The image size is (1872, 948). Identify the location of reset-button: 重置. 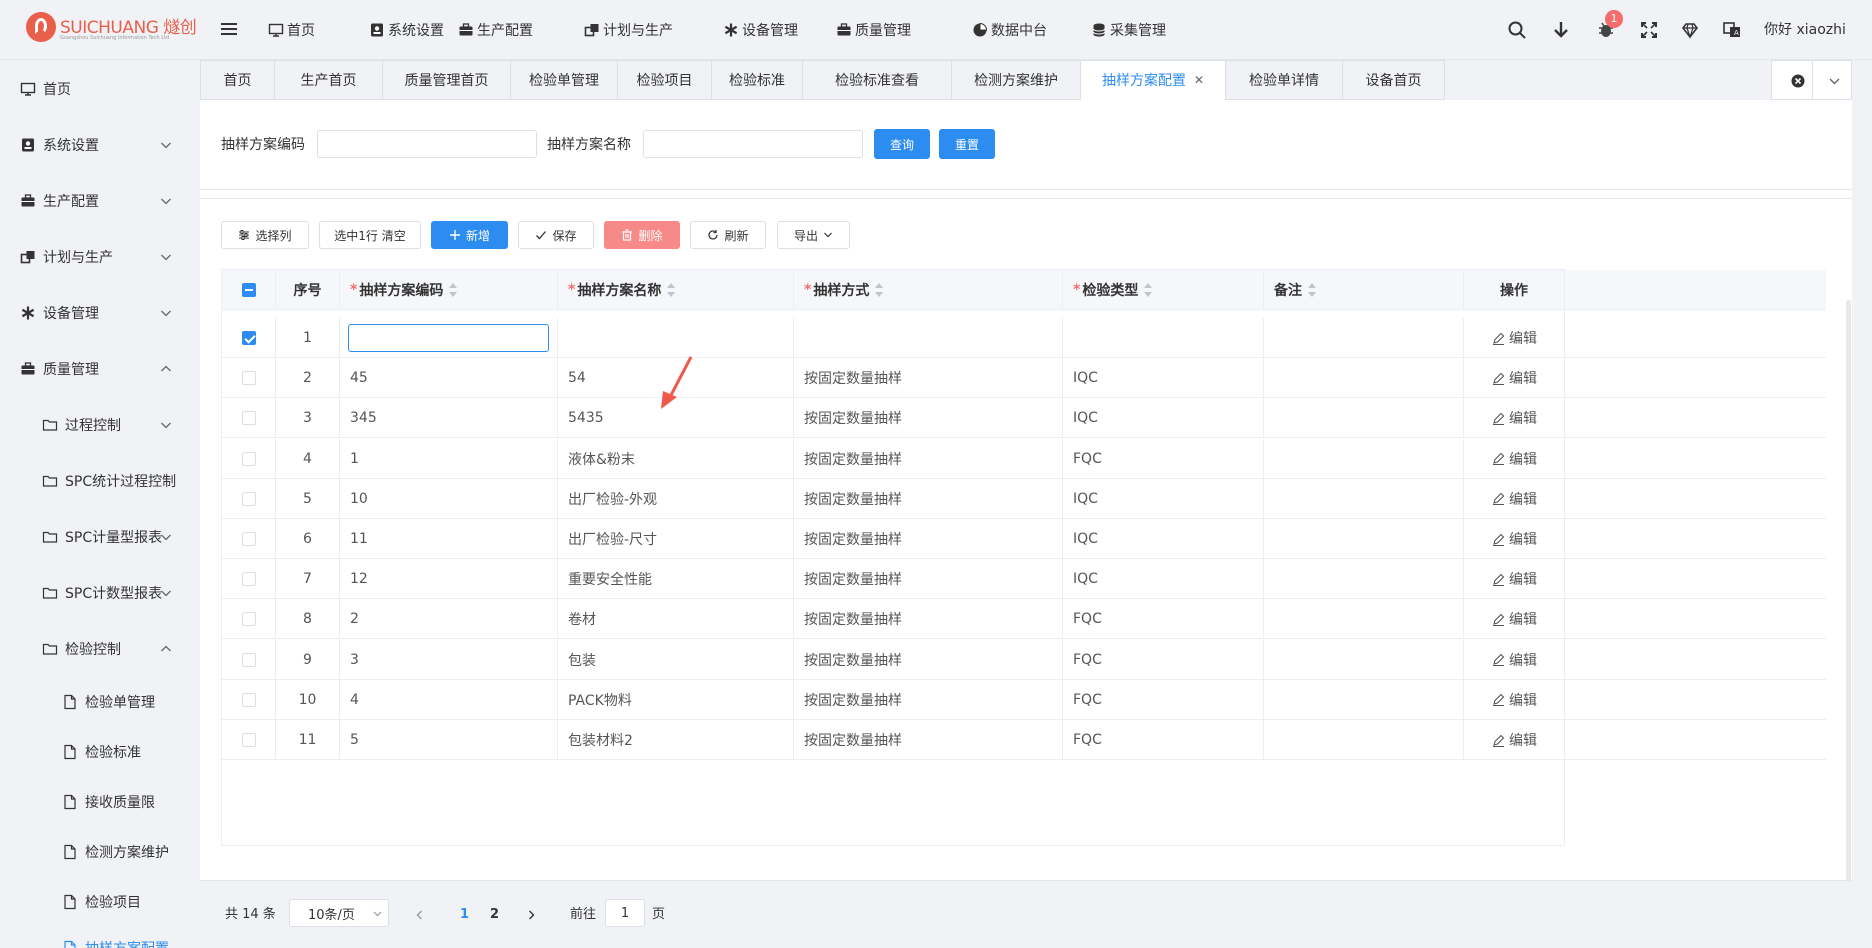
(967, 144).